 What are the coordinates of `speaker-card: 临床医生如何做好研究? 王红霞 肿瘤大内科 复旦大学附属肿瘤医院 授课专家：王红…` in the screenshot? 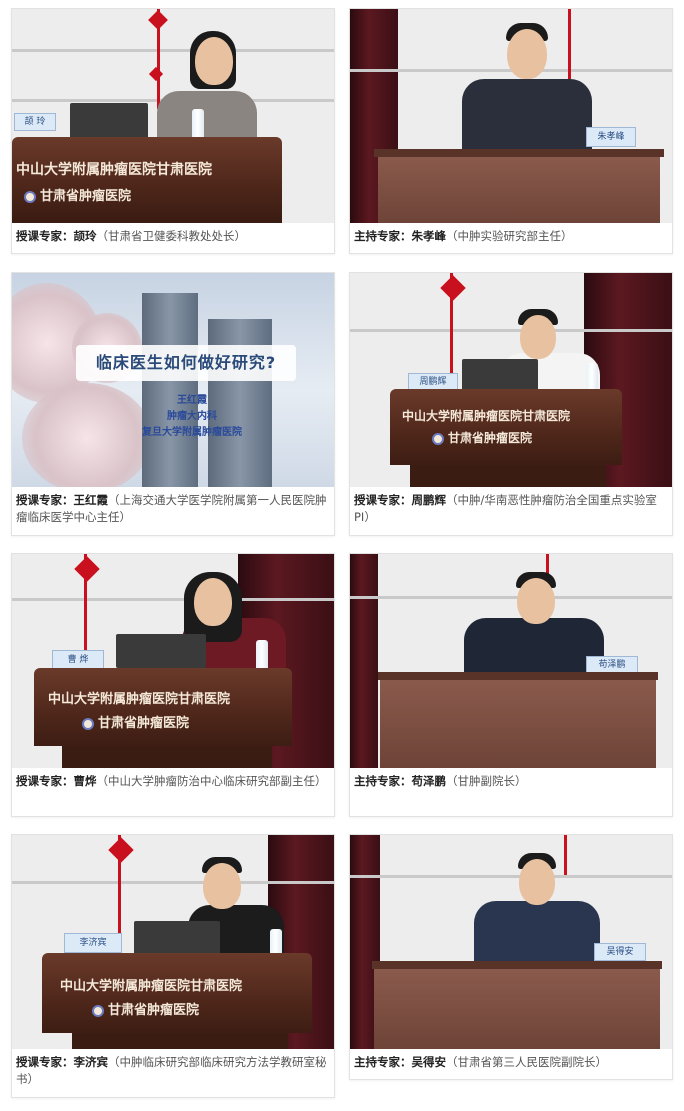 It's located at (173, 404).